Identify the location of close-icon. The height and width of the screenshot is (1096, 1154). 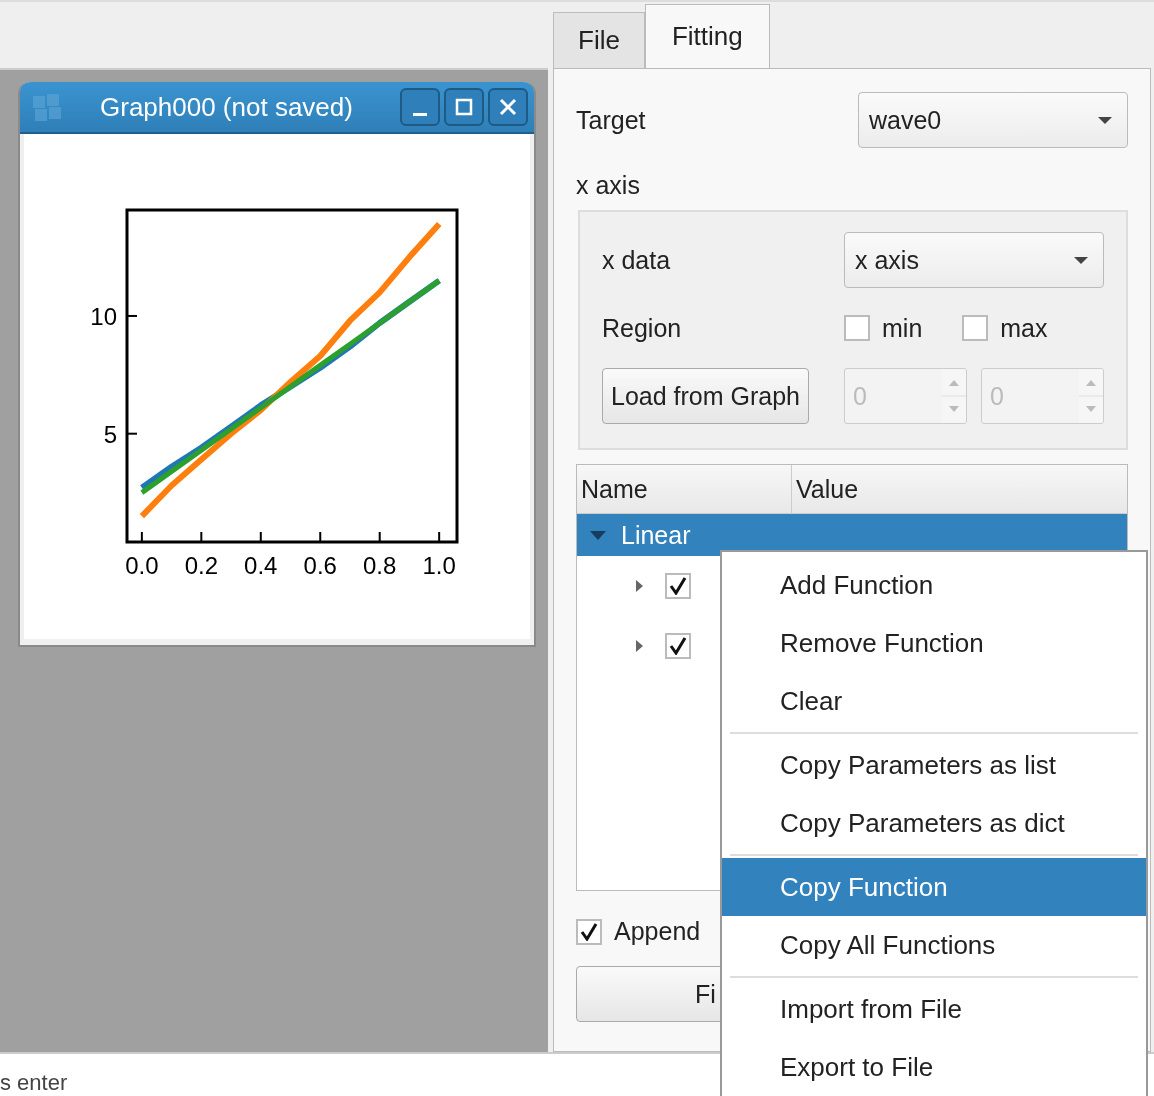
(508, 107).